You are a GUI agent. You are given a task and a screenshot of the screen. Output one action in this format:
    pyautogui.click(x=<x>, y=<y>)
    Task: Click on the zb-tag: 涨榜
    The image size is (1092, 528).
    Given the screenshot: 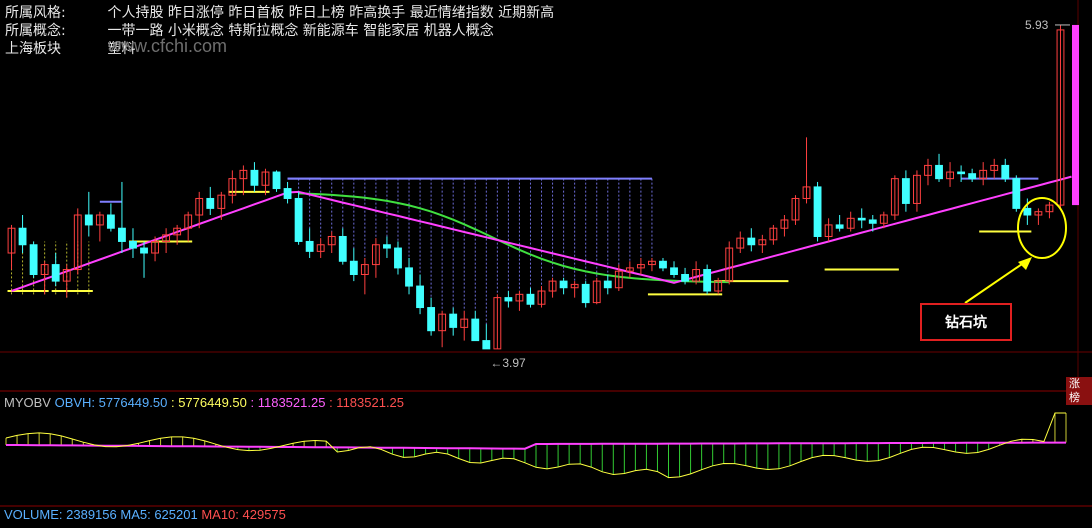 What is the action you would take?
    pyautogui.click(x=1079, y=391)
    